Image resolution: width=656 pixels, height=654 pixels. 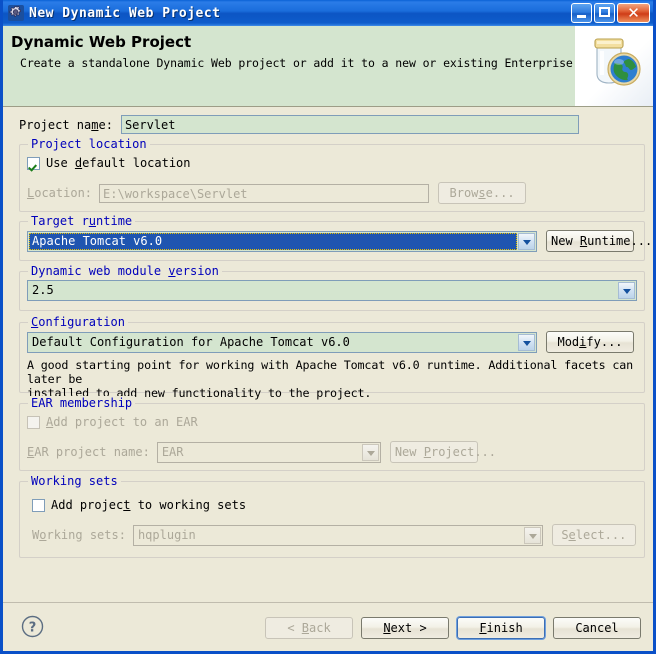 What do you see at coordinates (581, 16) in the screenshot?
I see `minimize-icon` at bounding box center [581, 16].